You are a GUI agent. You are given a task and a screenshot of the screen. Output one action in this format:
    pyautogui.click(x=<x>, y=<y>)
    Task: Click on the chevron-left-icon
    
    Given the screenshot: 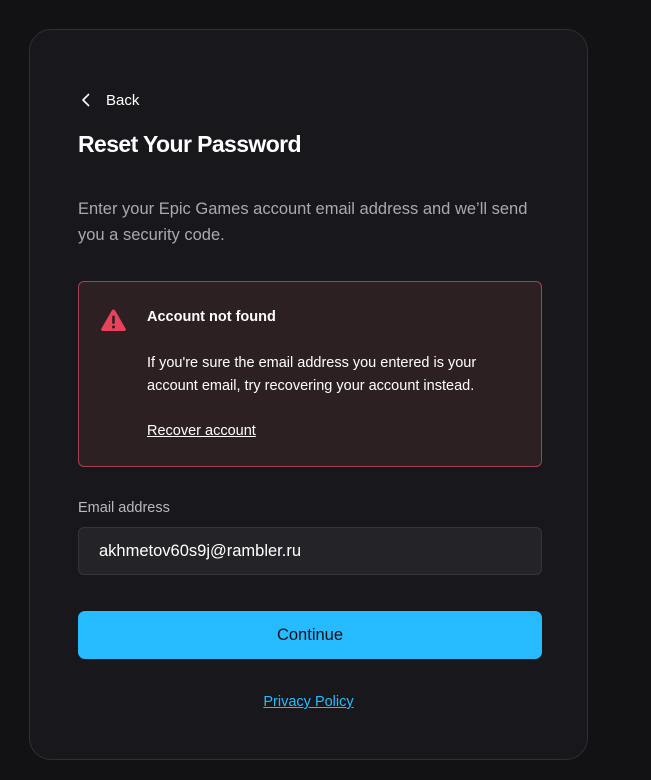 What is the action you would take?
    pyautogui.click(x=86, y=100)
    